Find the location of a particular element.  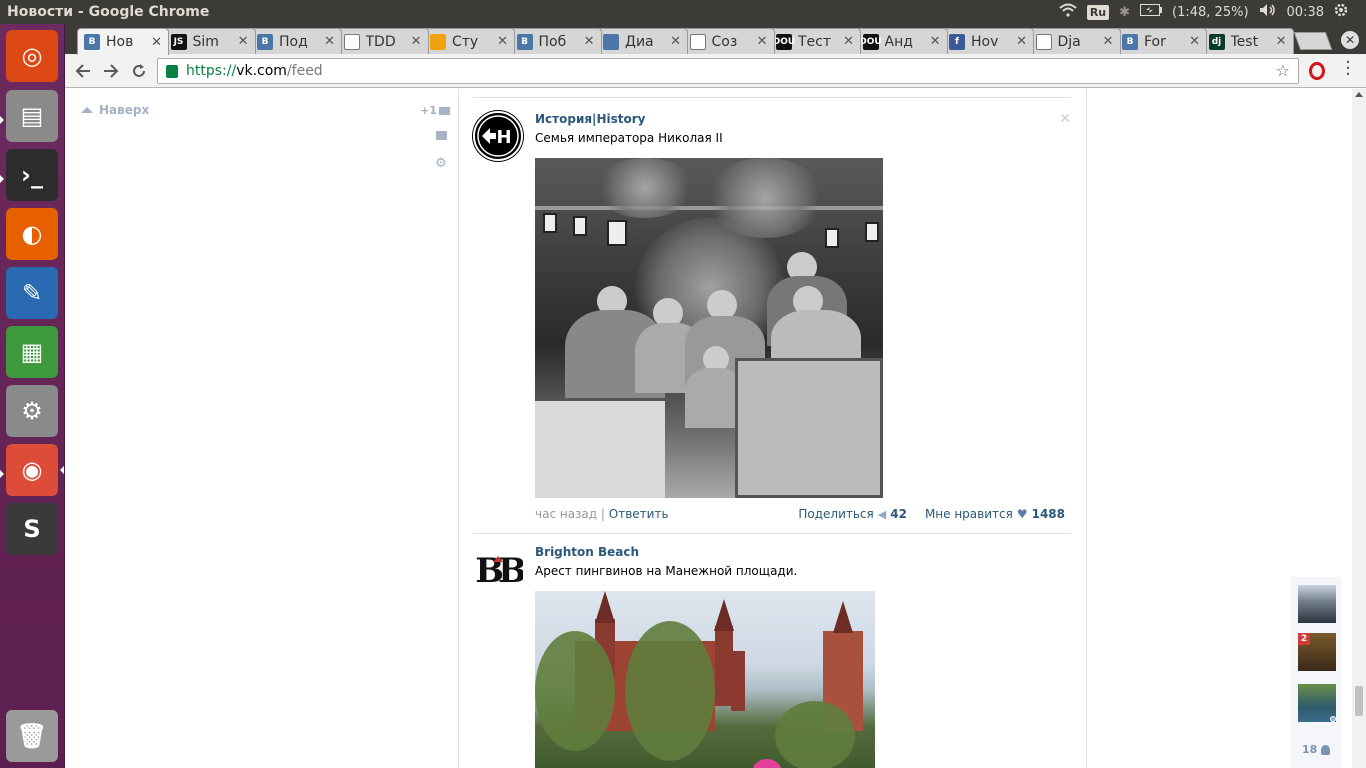

browser-tab: Соз ✕ is located at coordinates (728, 41).